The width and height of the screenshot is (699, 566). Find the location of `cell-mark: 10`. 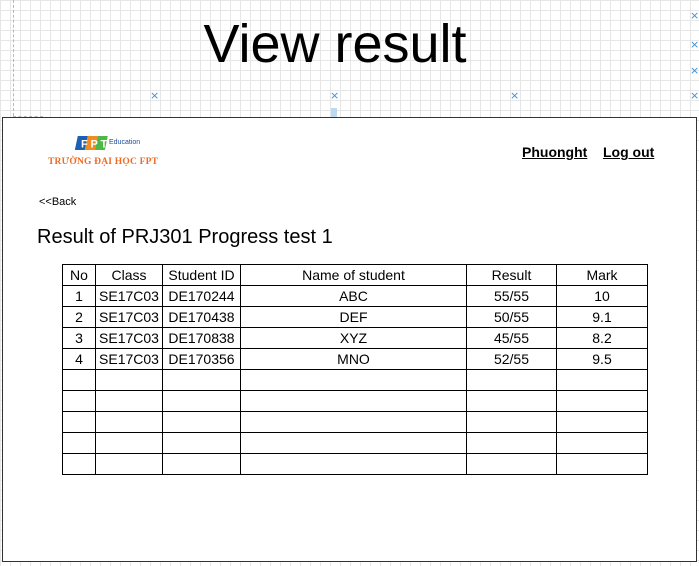

cell-mark: 10 is located at coordinates (602, 296).